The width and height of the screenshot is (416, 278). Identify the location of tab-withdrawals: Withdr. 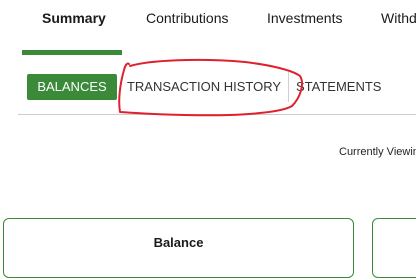
(398, 18).